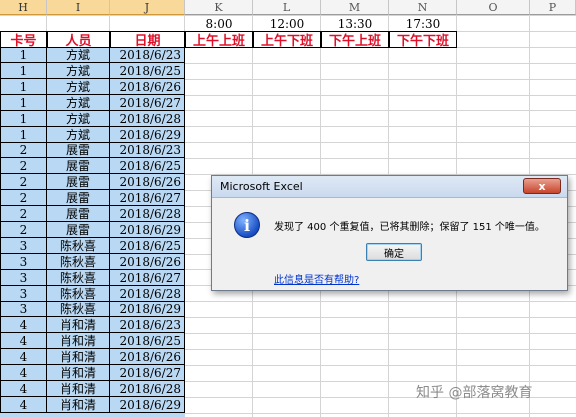 The width and height of the screenshot is (576, 417). I want to click on ok-button: 确定, so click(394, 252).